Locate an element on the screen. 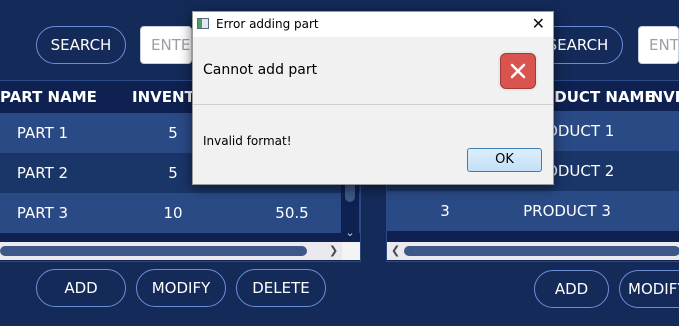  scroll-down-icon: ⌄ is located at coordinates (350, 233).